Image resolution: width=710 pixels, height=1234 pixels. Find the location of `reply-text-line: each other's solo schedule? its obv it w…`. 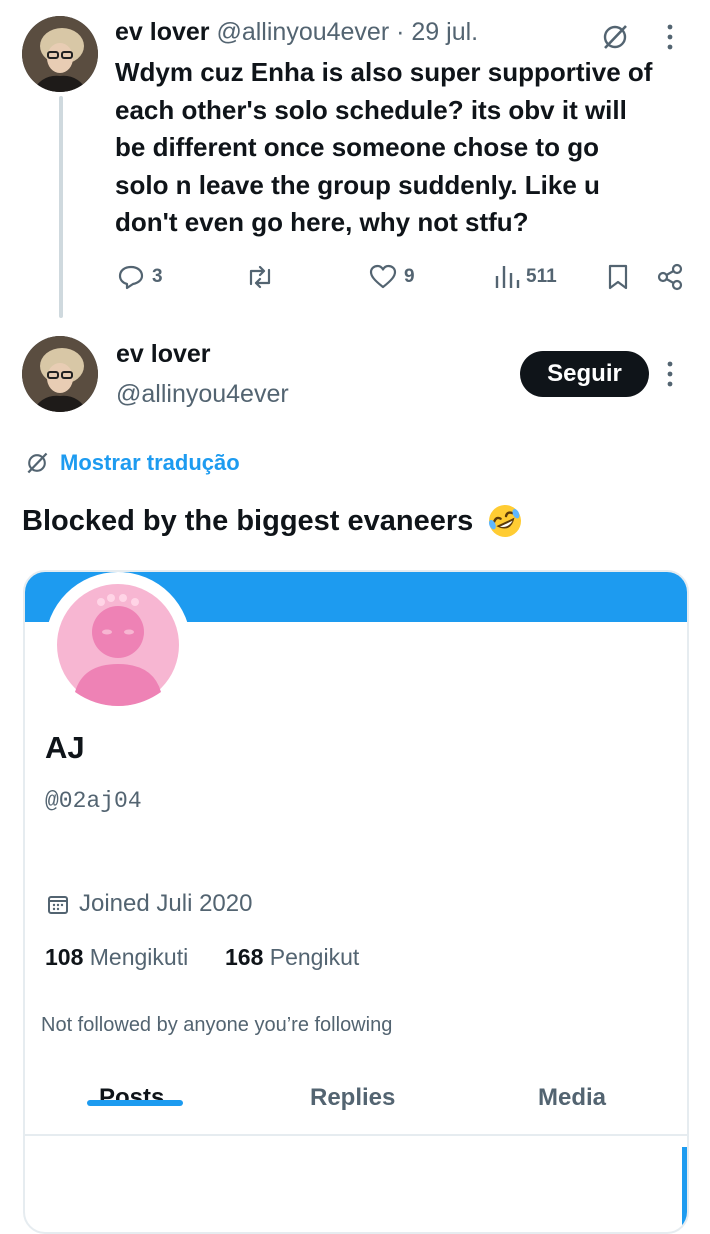

reply-text-line: each other's solo schedule? its obv it w… is located at coordinates (371, 109).